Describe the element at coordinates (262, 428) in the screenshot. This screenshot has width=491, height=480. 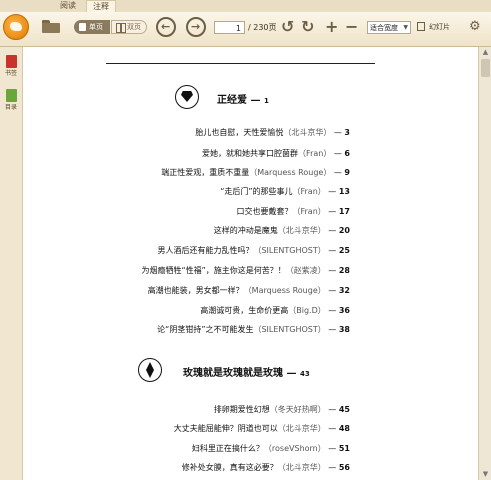
I see `toc-entry: 大丈夫能屈能伸？阴道也可以（北斗京华） — 48` at that location.